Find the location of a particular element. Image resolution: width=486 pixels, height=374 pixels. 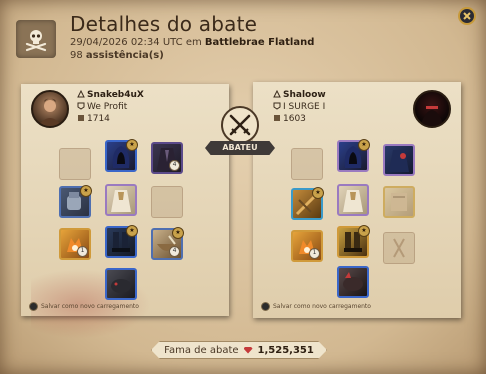

skull-crossbones-icon is located at coordinates (36, 39).